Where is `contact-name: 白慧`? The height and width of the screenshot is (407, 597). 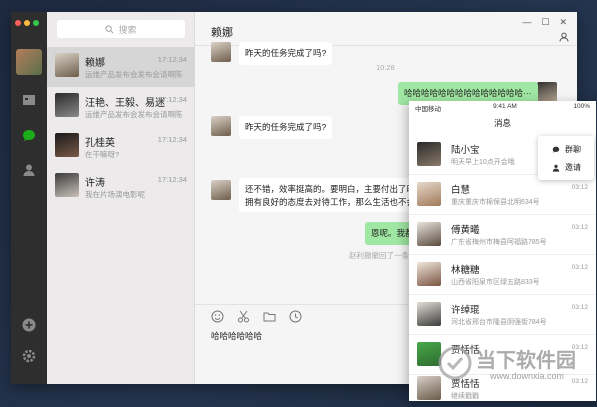
contact-name: 白慧 is located at coordinates (461, 190).